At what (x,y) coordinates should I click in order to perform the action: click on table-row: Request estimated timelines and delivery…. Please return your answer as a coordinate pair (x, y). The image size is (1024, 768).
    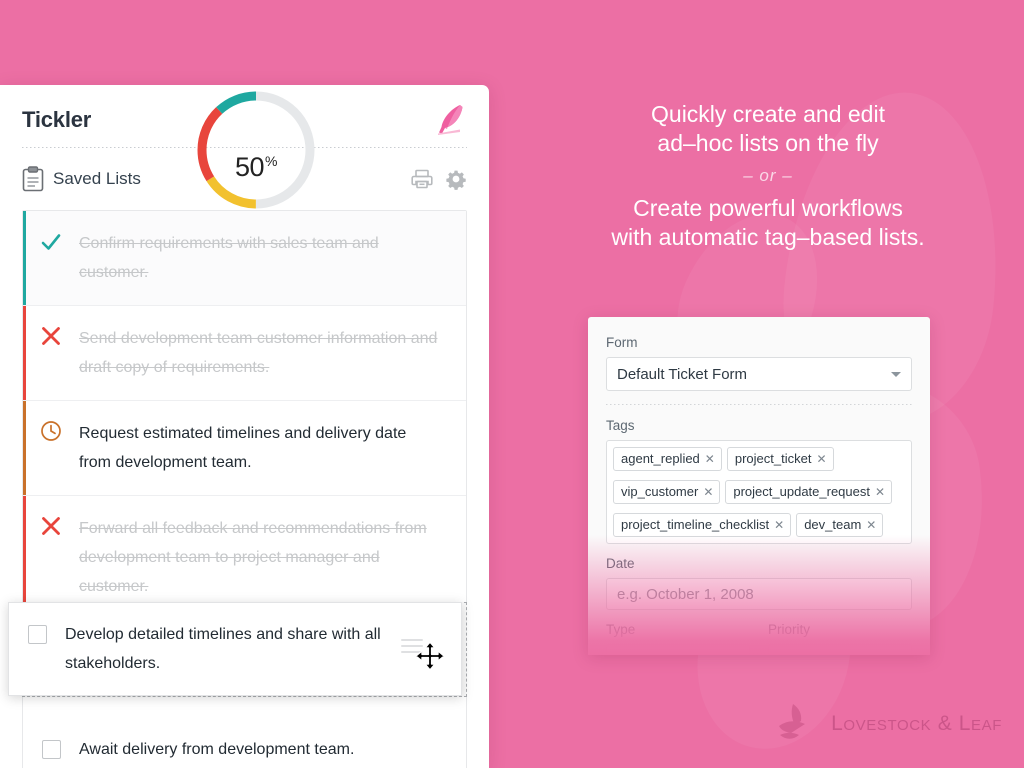
    Looking at the image, I should click on (244, 448).